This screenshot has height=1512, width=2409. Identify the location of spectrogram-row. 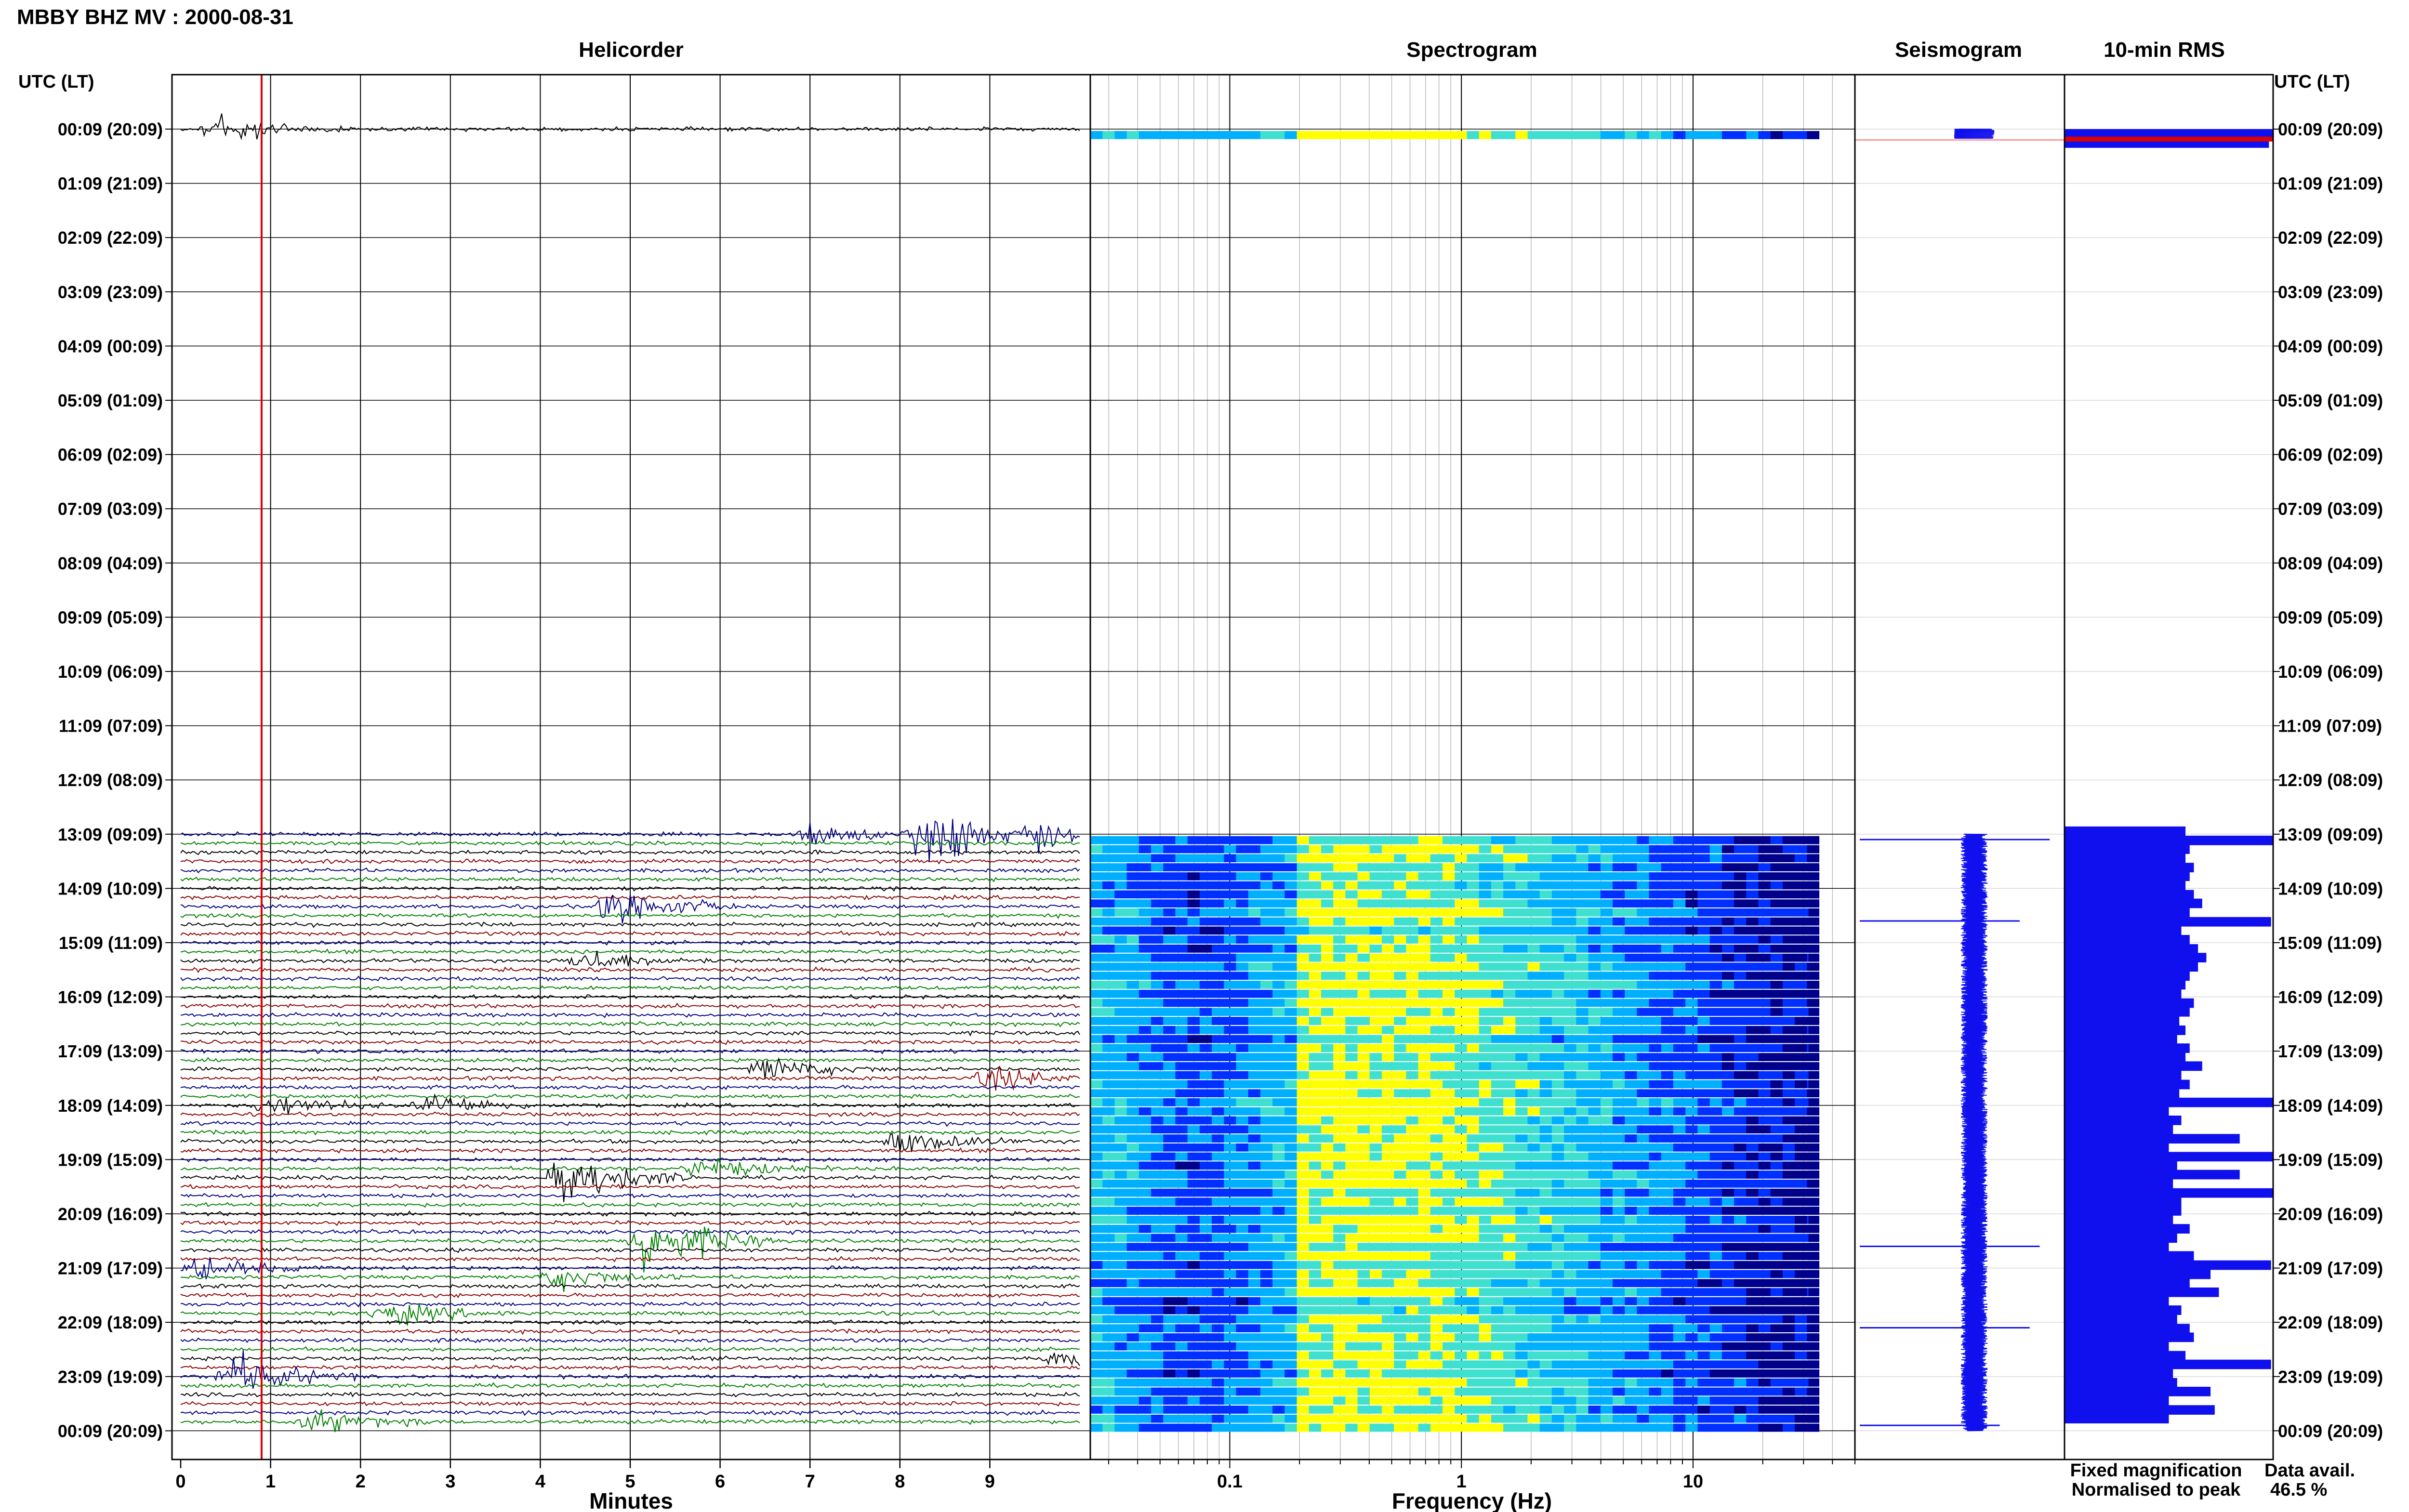
(1455, 1427).